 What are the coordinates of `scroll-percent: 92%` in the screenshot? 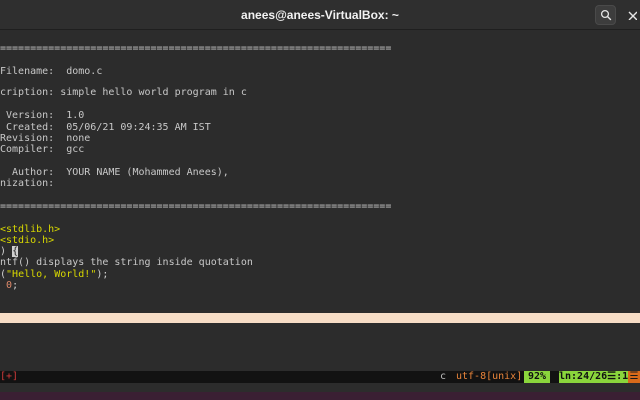 It's located at (537, 377).